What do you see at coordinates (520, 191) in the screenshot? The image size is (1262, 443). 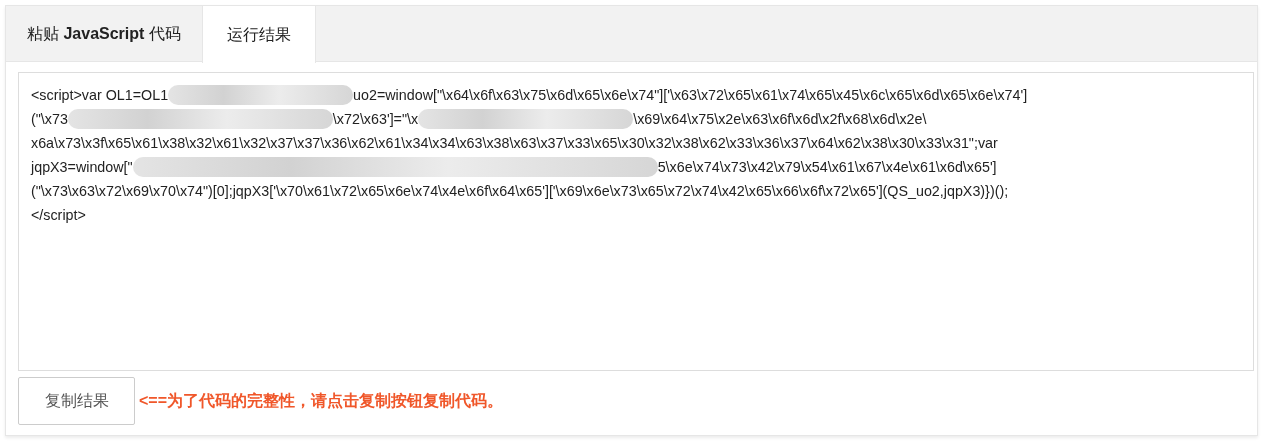 I see `code-text: ("\x73\x63\x72\x69\x70\x74")[0];jqpX3['\x70\x61\x72\x65\x6e\x74\x4e\x6f\x64\x65']['\x69\x6e\x73\x65\x72\x74\x42\x65\x66\x6f\x72\x65'](QS_uo2,jqpX3)})();` at bounding box center [520, 191].